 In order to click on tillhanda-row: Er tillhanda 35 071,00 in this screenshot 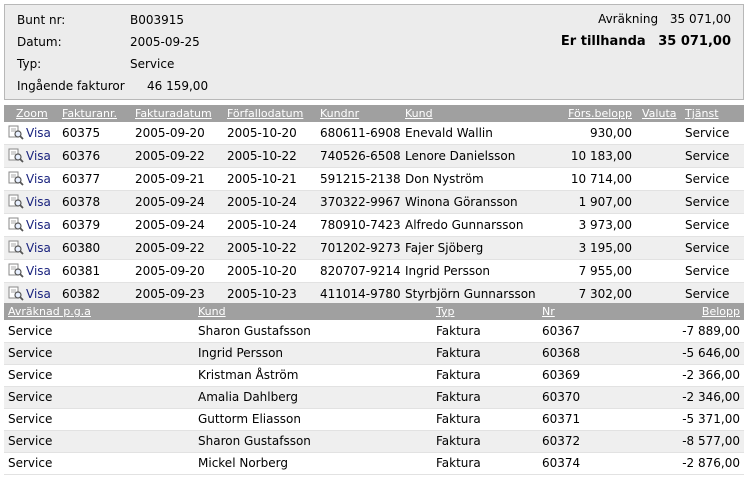, I will do `click(646, 41)`.